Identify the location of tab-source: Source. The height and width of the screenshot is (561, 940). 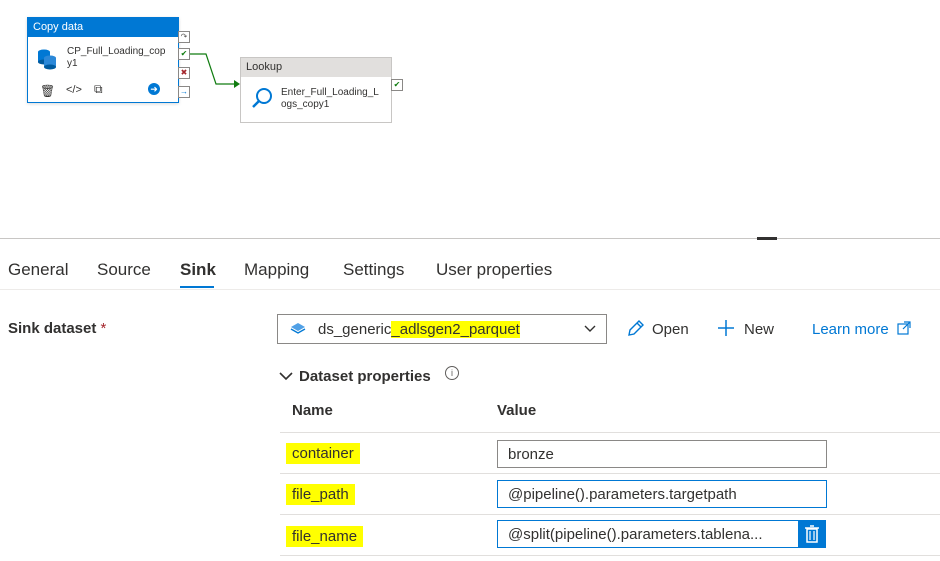
(124, 270).